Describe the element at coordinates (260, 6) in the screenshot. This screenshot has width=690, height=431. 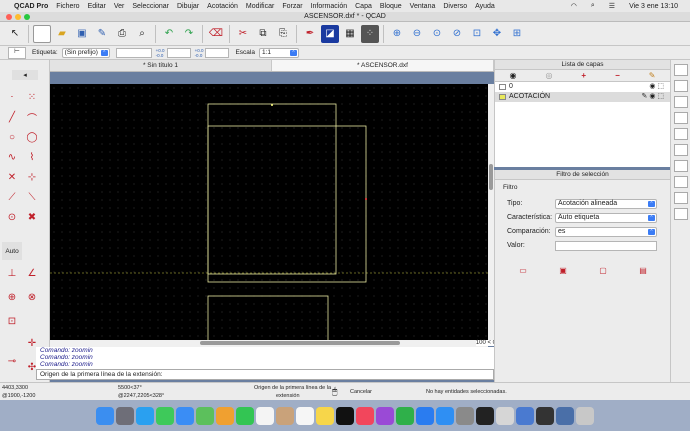
I see `menu-modificar: Modificar` at that location.